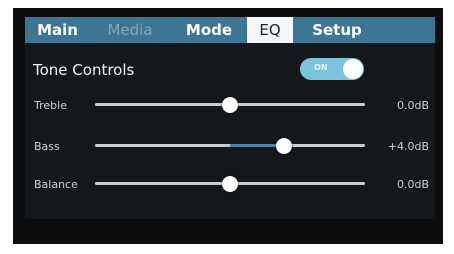 This screenshot has width=454, height=254. I want to click on toggle-state-label: ON, so click(321, 67).